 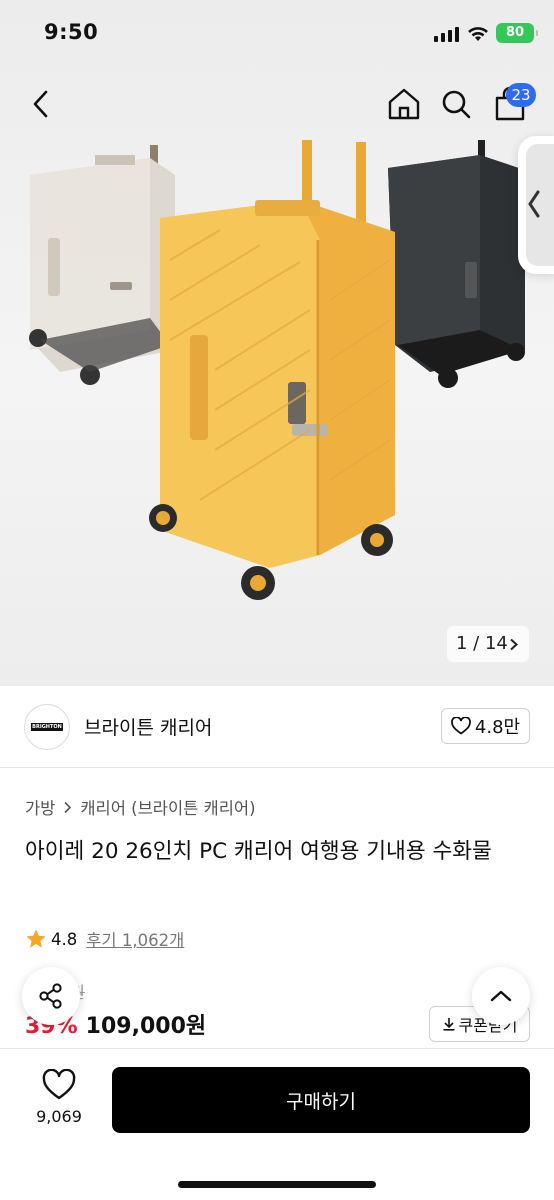 I want to click on status-bar: 9:50 80, so click(x=277, y=33).